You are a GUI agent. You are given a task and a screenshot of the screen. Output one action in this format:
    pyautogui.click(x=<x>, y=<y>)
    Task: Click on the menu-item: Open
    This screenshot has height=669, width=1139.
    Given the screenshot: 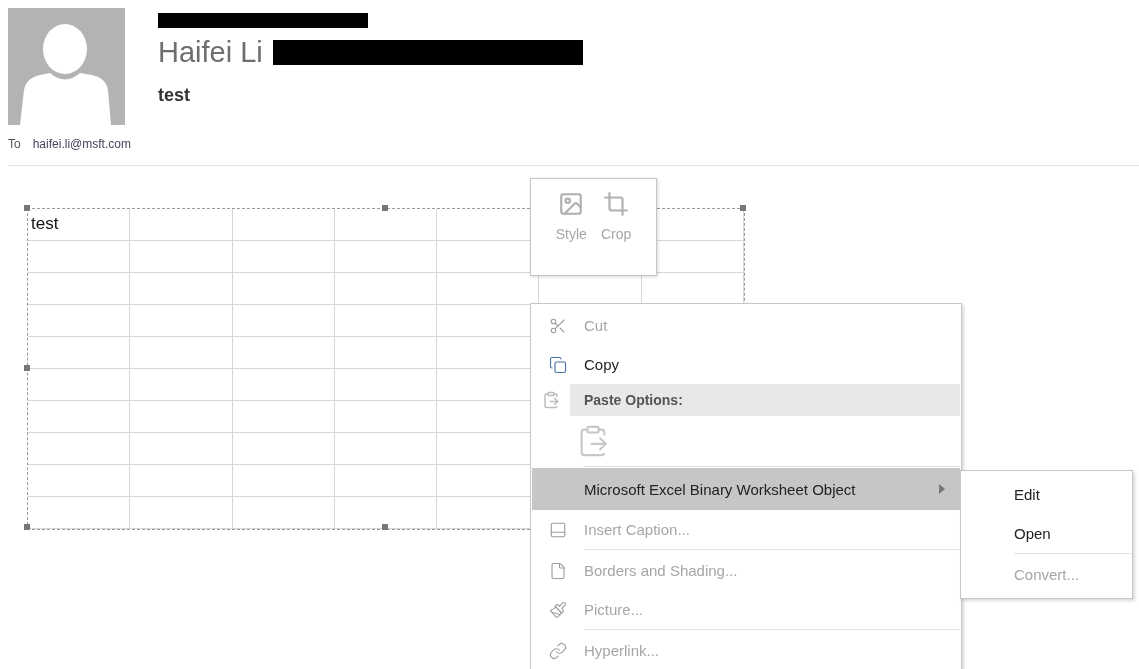 What is the action you would take?
    pyautogui.click(x=1046, y=533)
    